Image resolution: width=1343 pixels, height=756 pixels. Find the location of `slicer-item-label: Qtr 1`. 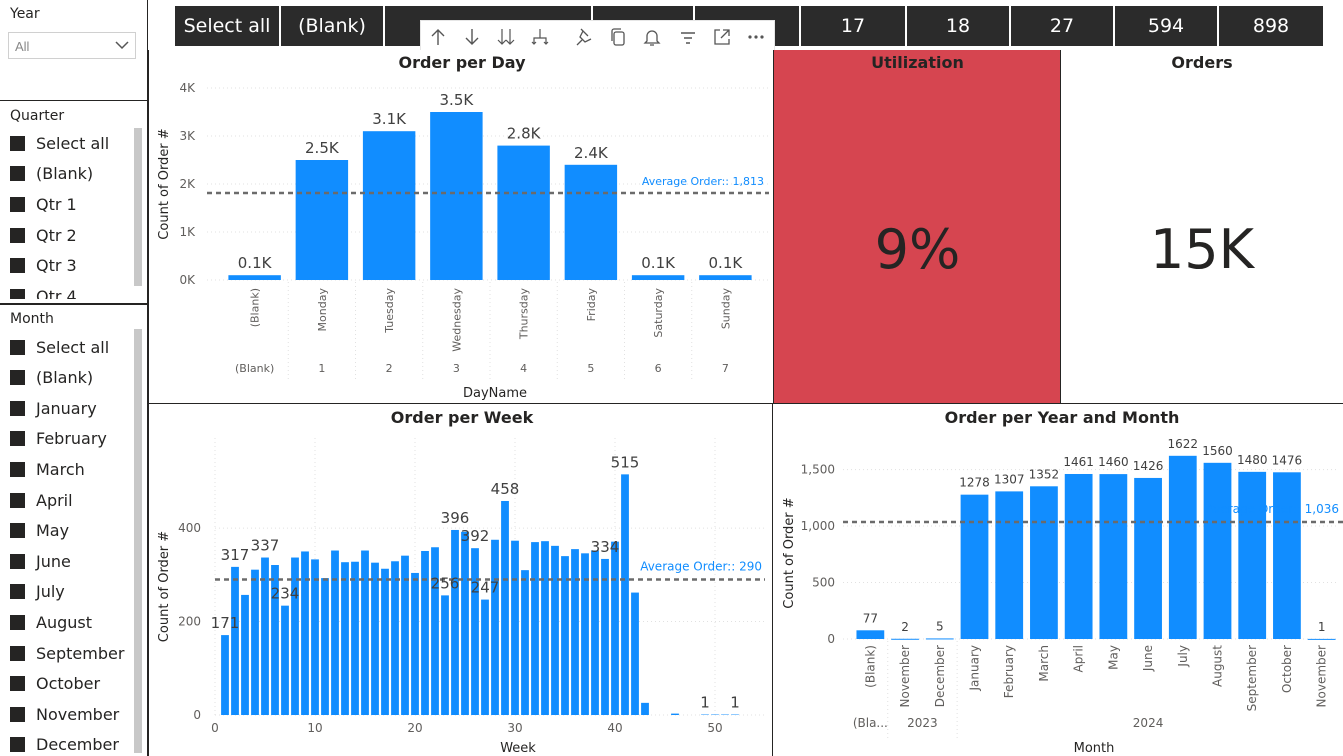

slicer-item-label: Qtr 1 is located at coordinates (56, 204).